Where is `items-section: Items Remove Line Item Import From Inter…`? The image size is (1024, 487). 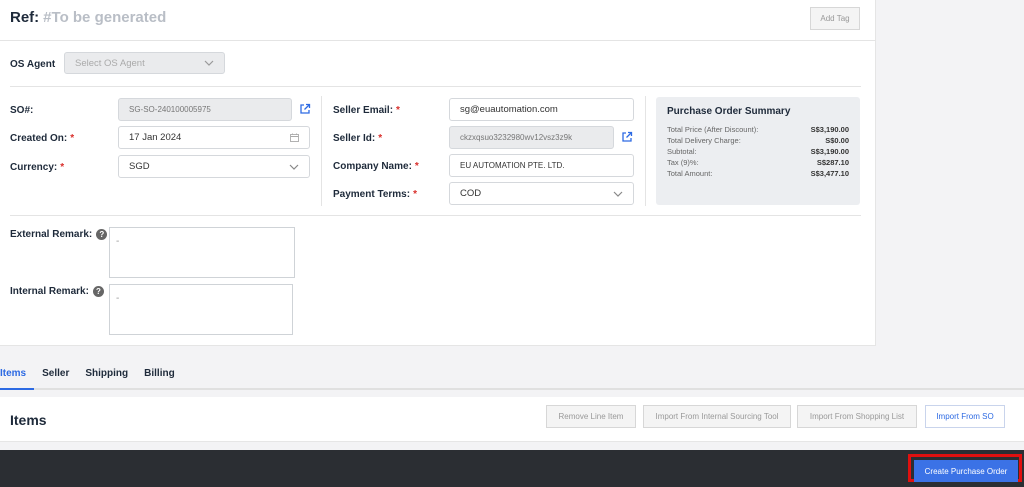
items-section: Items Remove Line Item Import From Inter… is located at coordinates (512, 419).